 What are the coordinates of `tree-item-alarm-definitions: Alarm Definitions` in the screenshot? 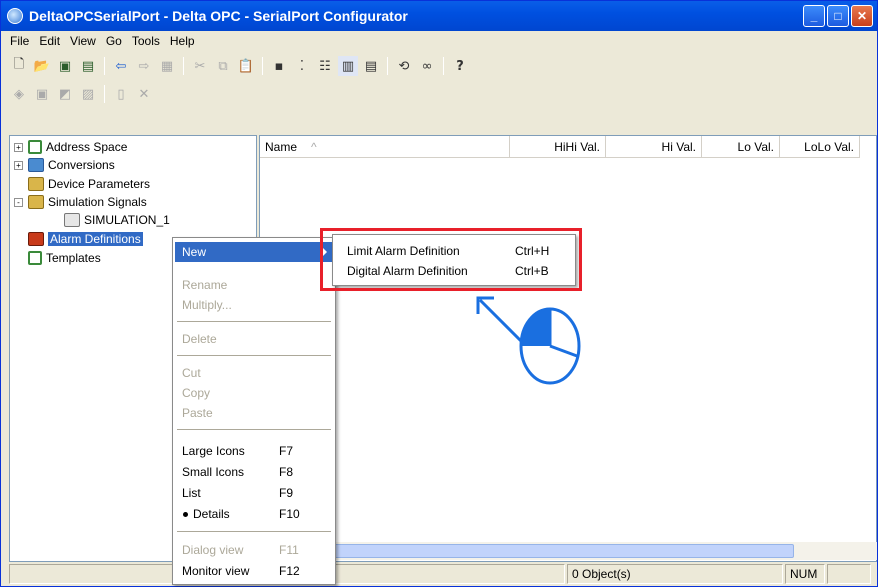 It's located at (85, 239).